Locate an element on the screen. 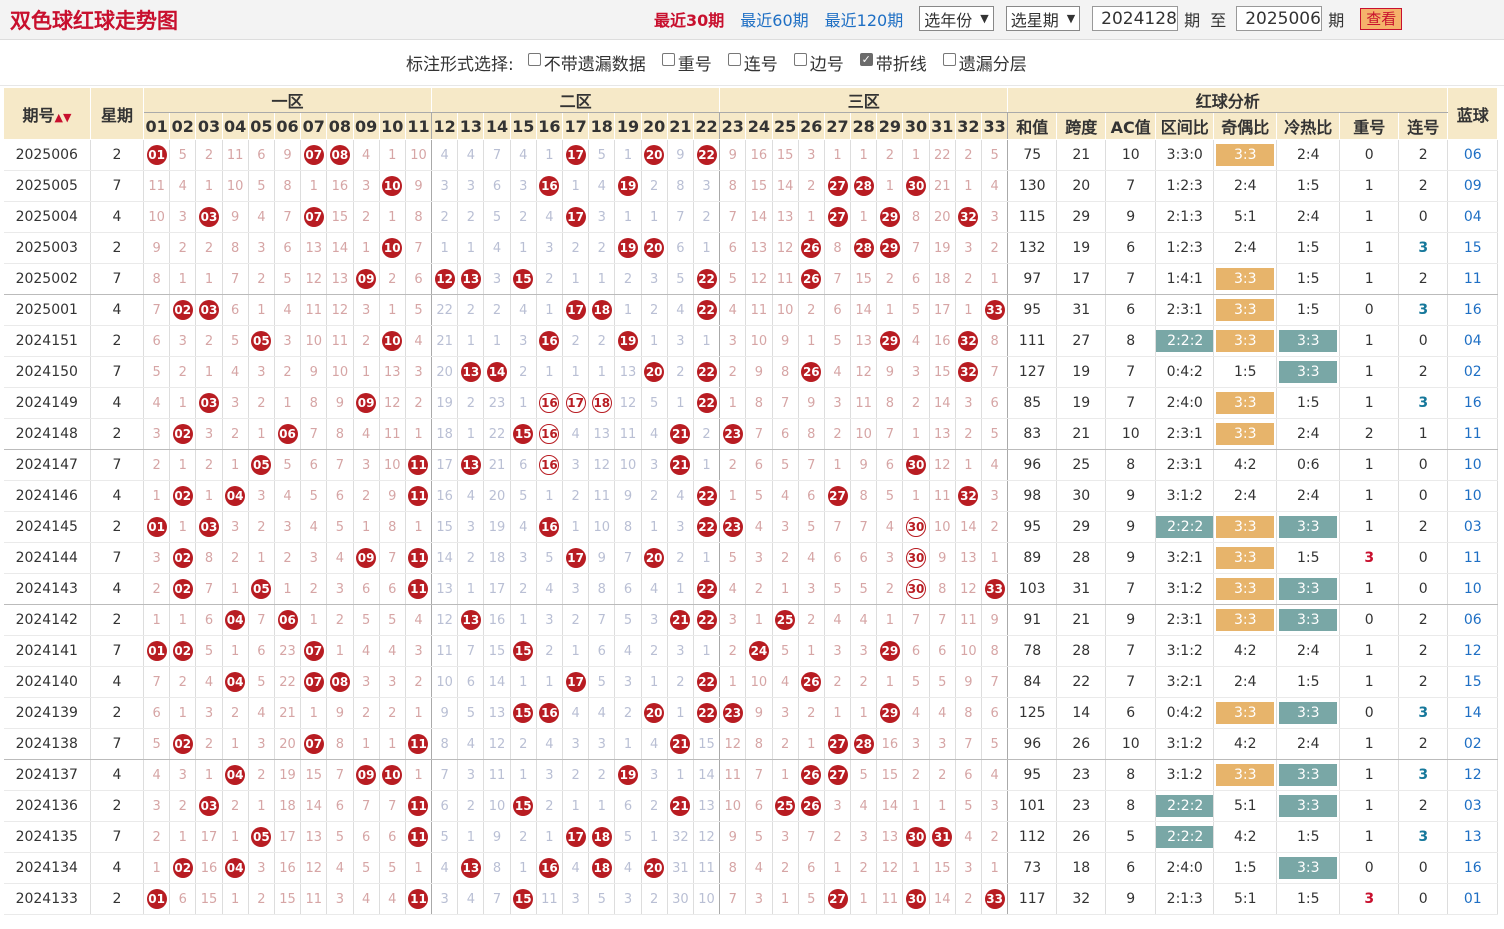 The width and height of the screenshot is (1504, 929). hit-cell: 22 is located at coordinates (707, 620).